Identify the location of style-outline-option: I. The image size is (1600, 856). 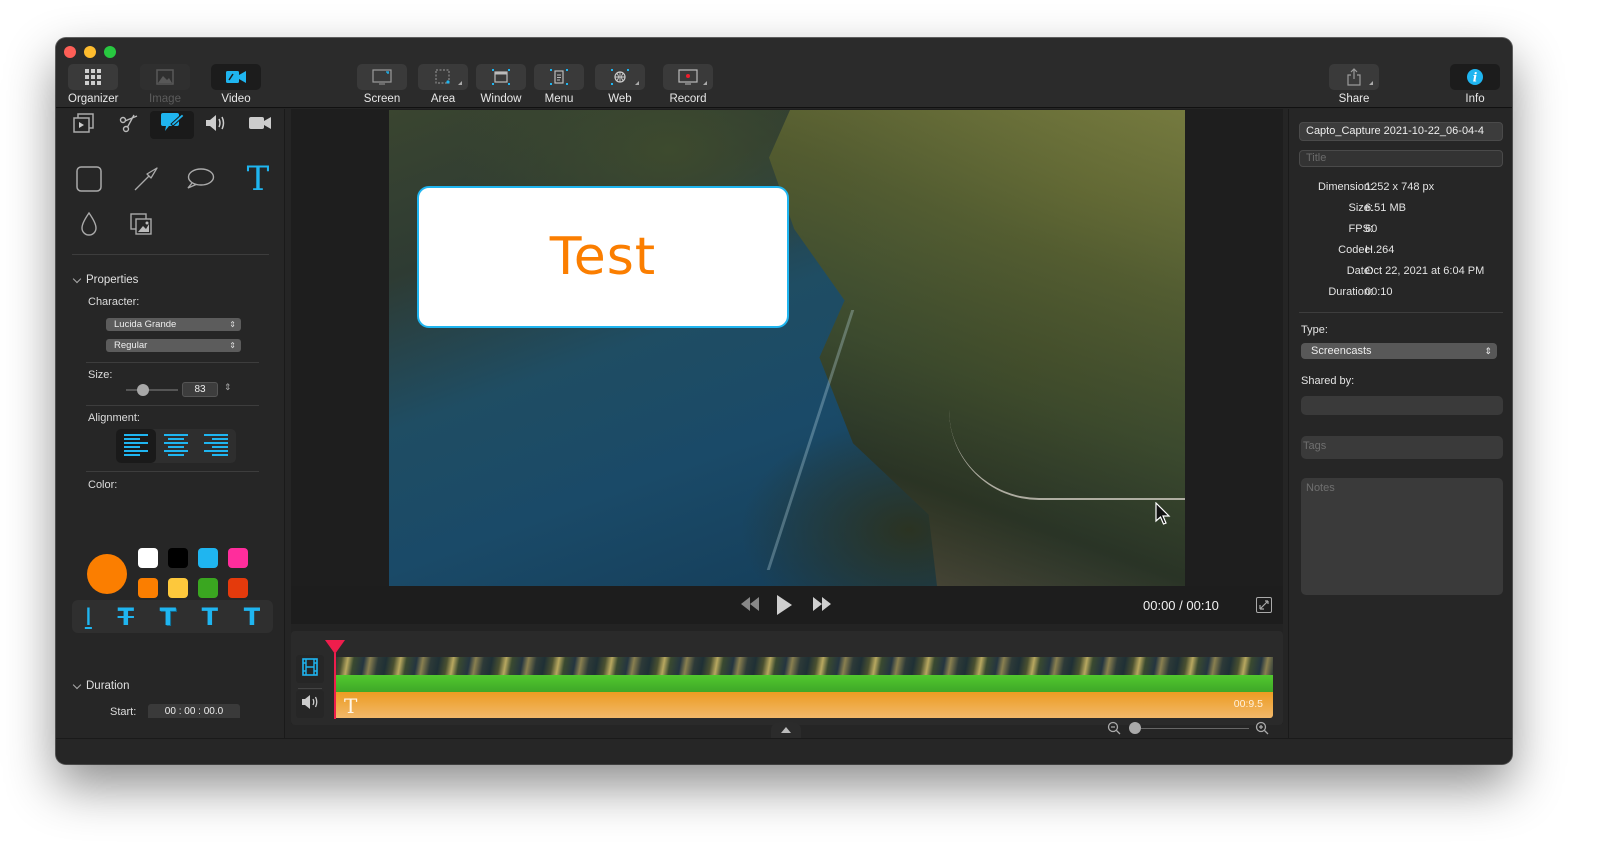
(88, 617).